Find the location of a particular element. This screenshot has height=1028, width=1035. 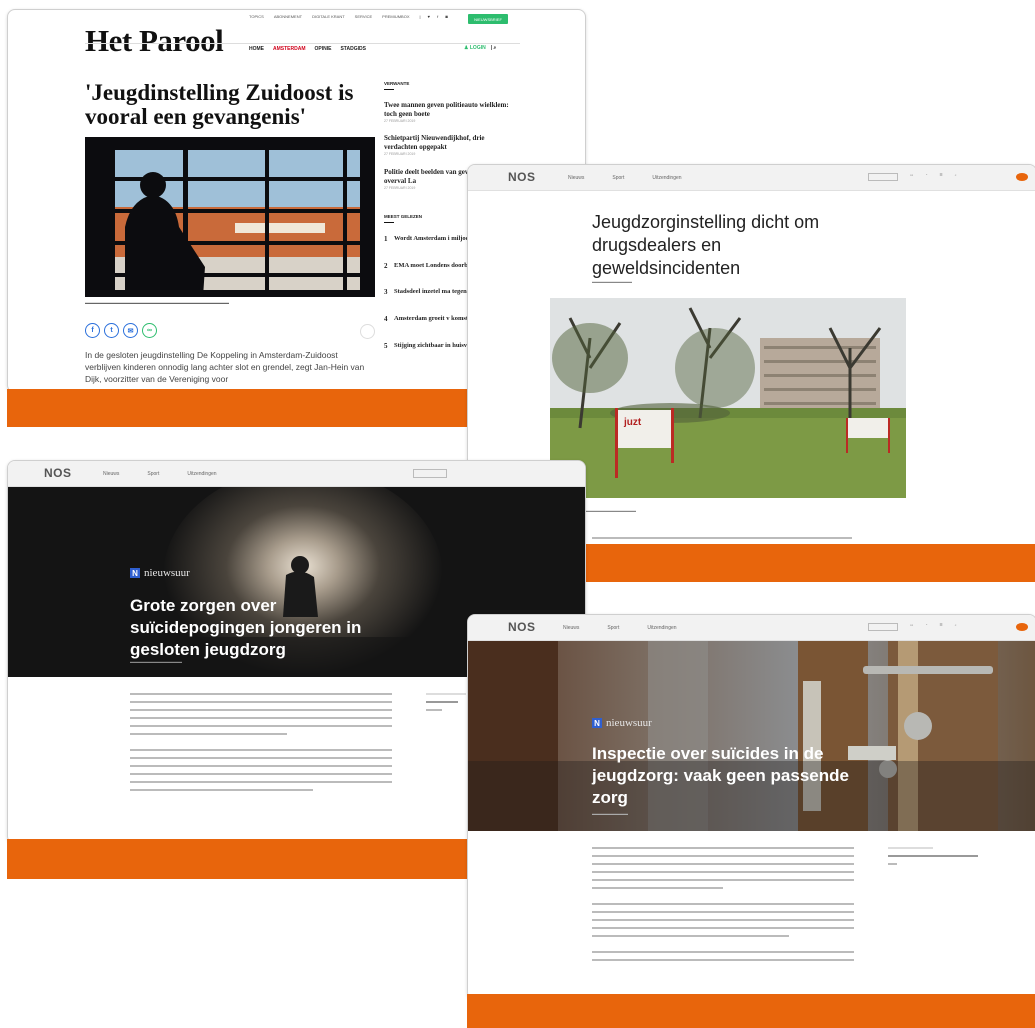

login-button: ♟ LOGIN | ⌕ is located at coordinates (480, 48).